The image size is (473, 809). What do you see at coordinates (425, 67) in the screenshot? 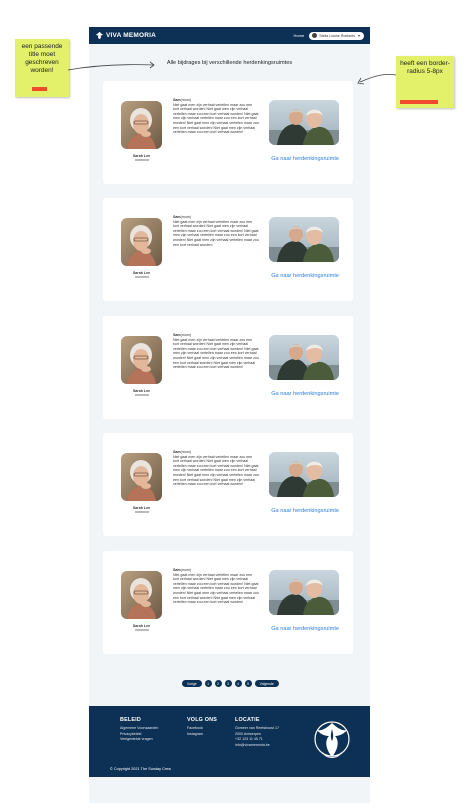
I see `annotation-text: heeft een border-radius 5-8px` at bounding box center [425, 67].